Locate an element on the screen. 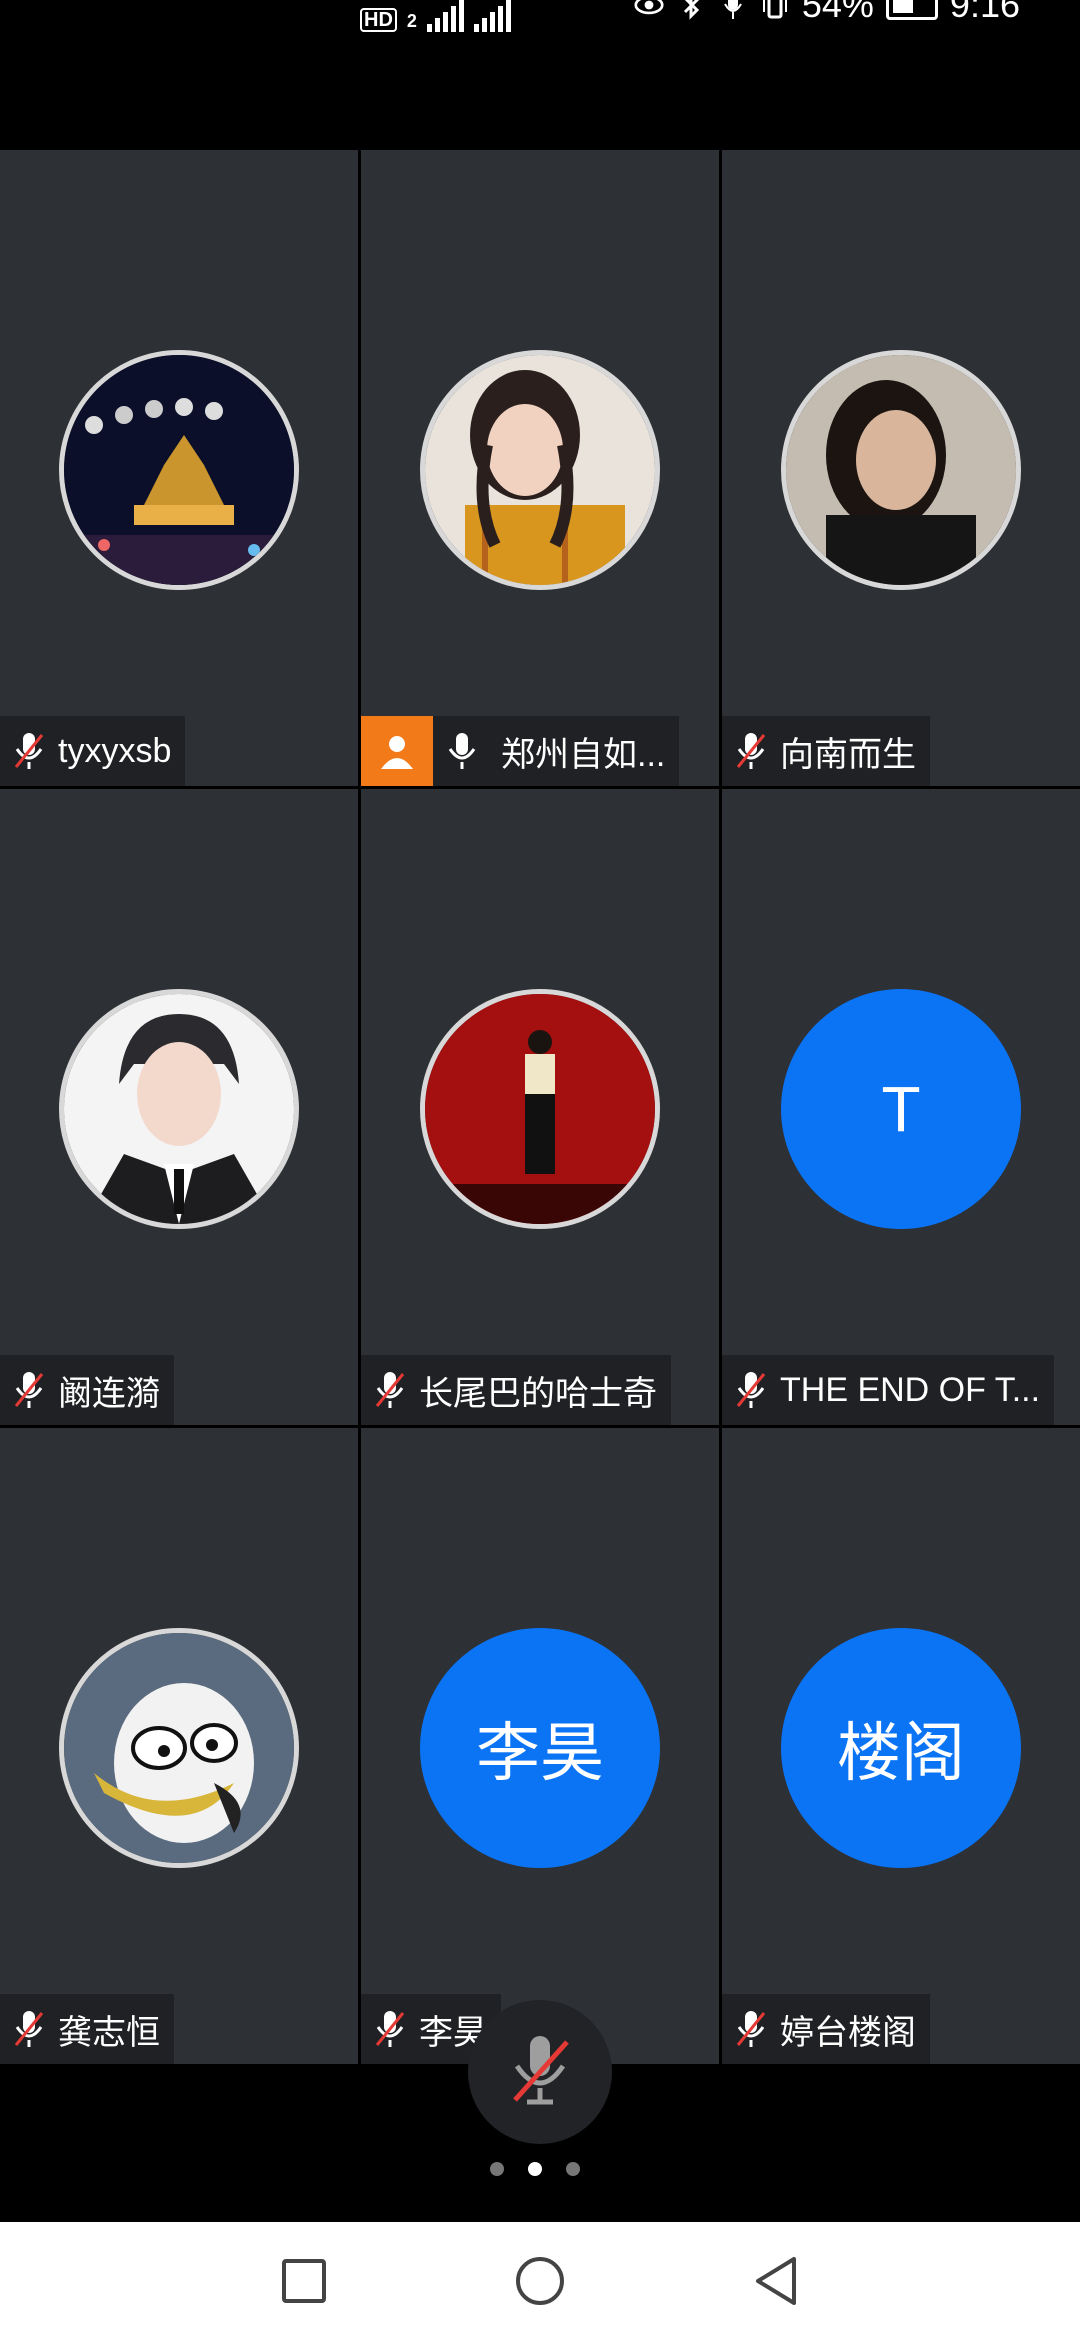 The height and width of the screenshot is (2340, 1080). mute-toggle-button is located at coordinates (540, 2072).